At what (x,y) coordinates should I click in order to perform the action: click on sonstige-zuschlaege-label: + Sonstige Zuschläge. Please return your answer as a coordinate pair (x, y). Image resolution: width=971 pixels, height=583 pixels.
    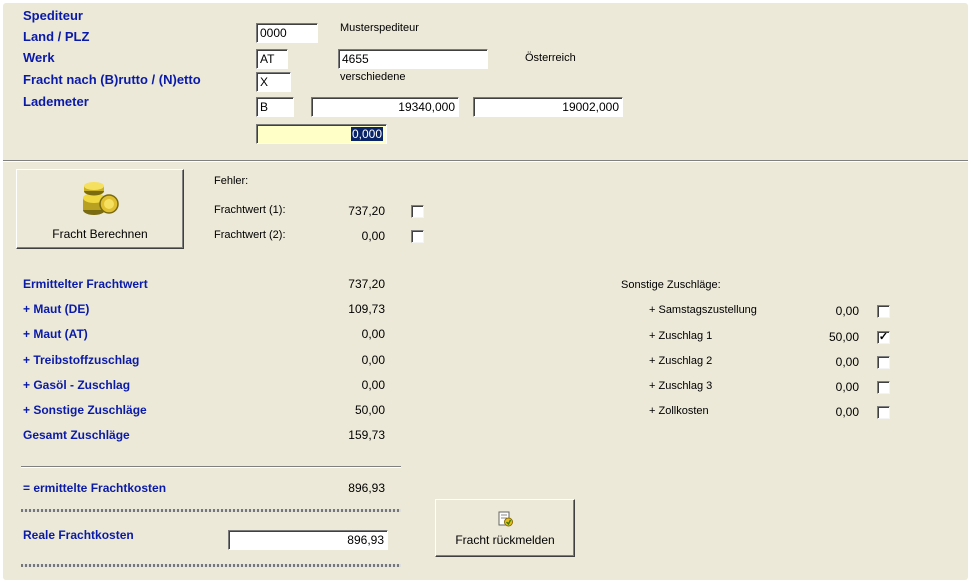
    Looking at the image, I should click on (85, 410).